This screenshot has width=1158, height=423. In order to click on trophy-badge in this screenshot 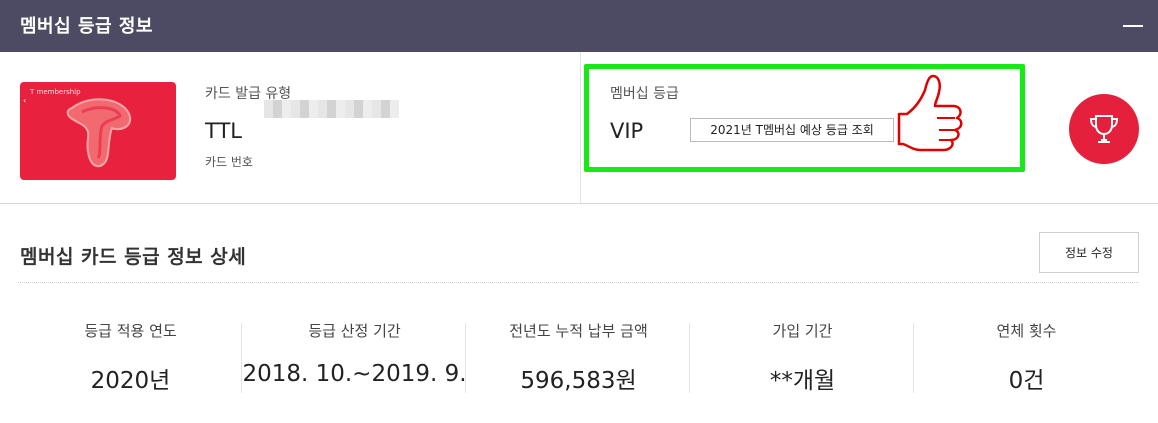, I will do `click(1104, 129)`.